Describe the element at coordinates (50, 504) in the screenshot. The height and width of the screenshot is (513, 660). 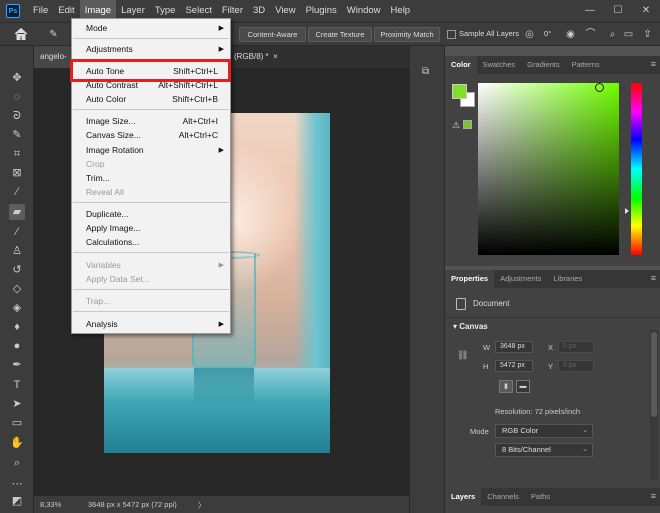
I see `zoom-level: 8,33%` at that location.